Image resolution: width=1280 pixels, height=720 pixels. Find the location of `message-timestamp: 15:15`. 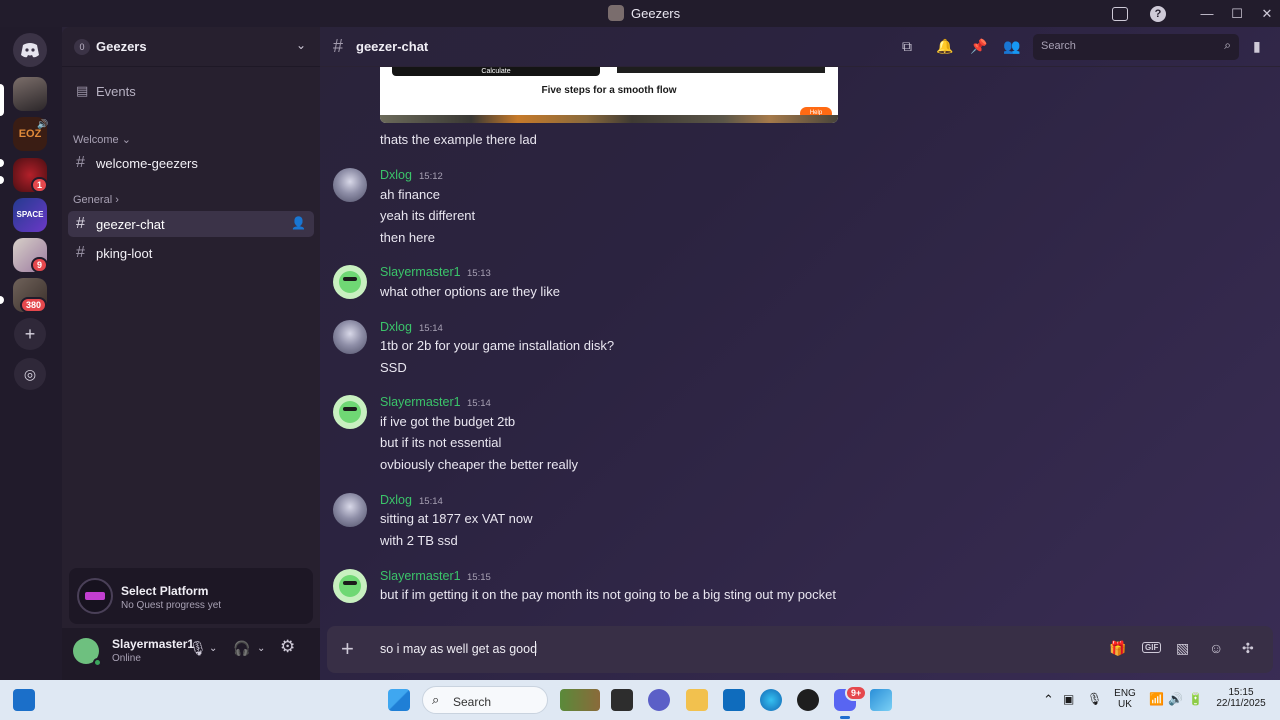

message-timestamp: 15:15 is located at coordinates (479, 577).